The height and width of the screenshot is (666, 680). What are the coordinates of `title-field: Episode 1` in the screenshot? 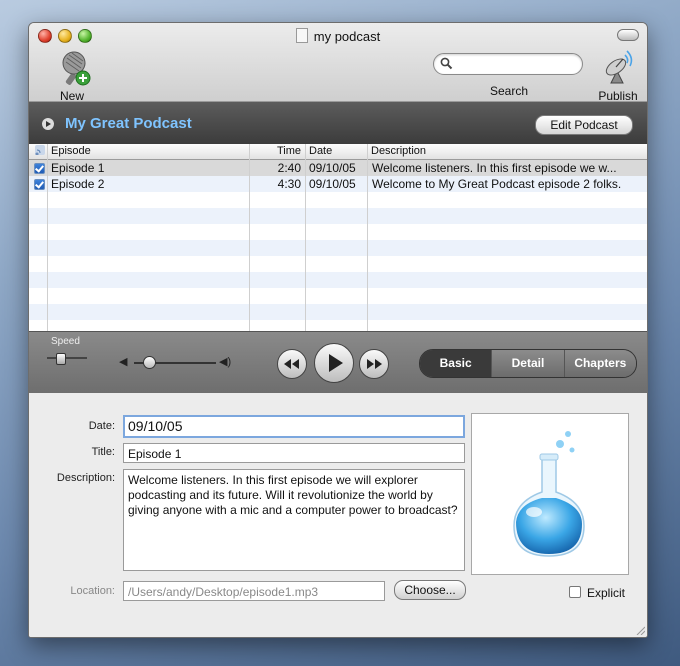 It's located at (294, 453).